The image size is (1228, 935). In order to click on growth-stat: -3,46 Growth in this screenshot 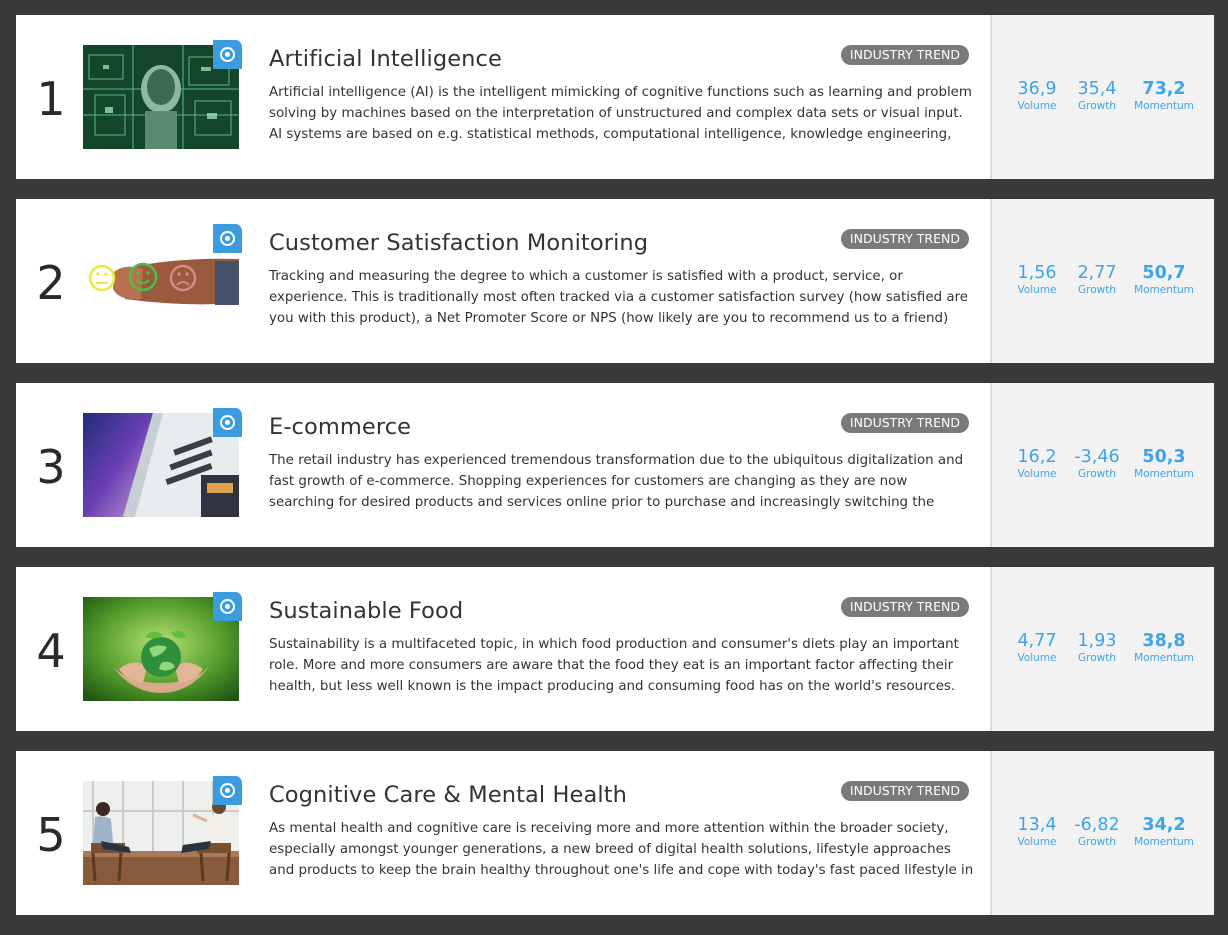, I will do `click(1097, 463)`.